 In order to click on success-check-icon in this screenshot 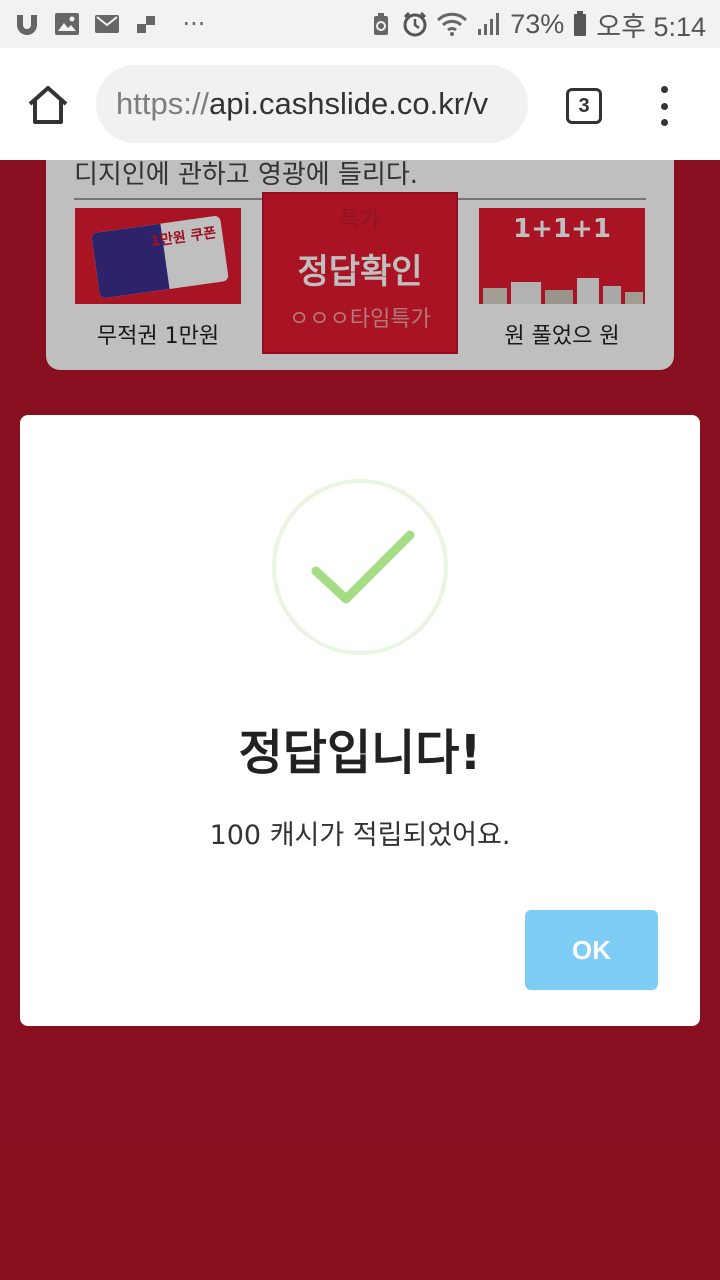, I will do `click(360, 567)`.